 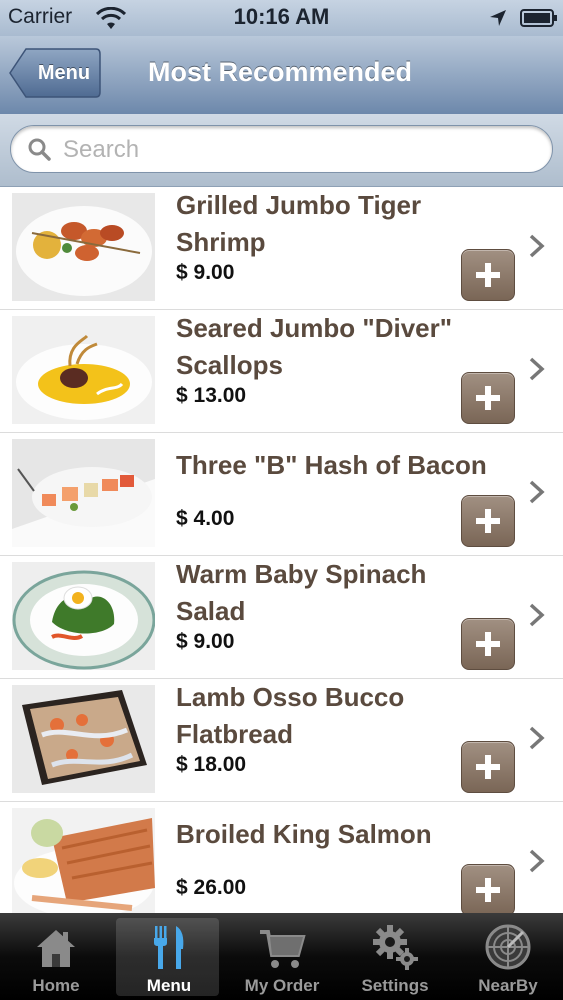 I want to click on page-title: Most Recommended, so click(x=280, y=72).